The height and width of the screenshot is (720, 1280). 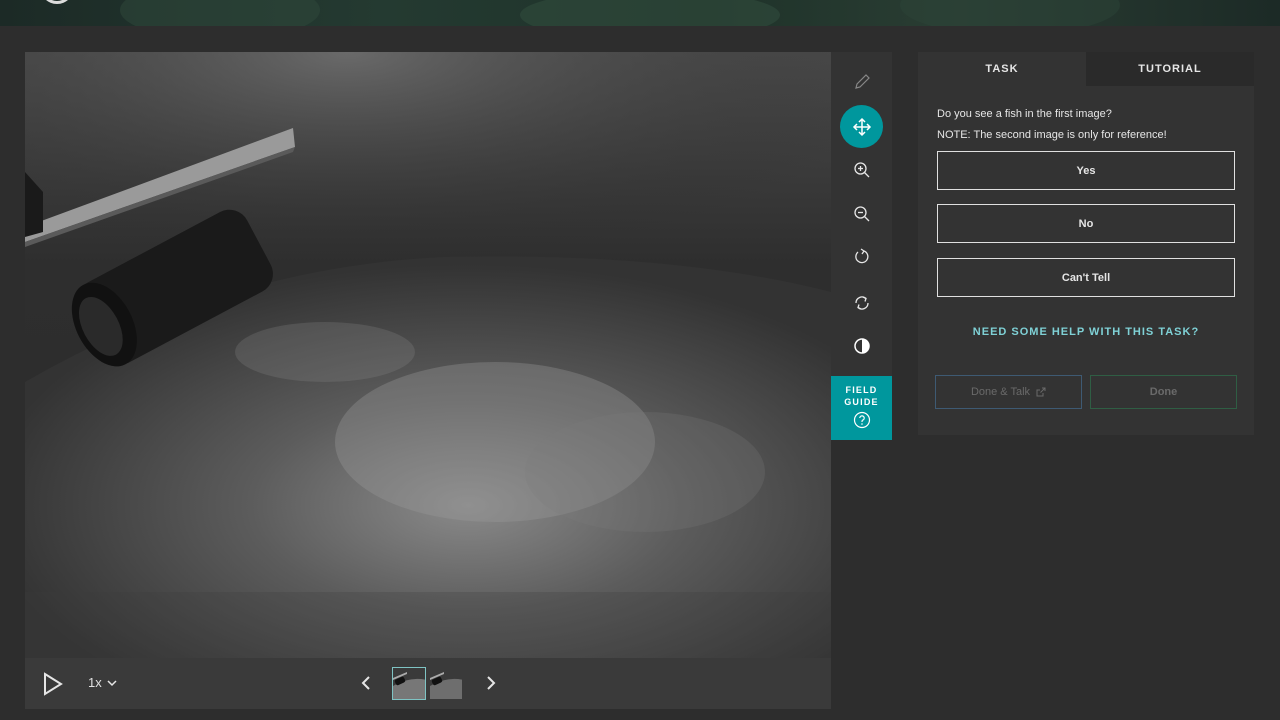 I want to click on reset-icon, so click(x=861, y=302).